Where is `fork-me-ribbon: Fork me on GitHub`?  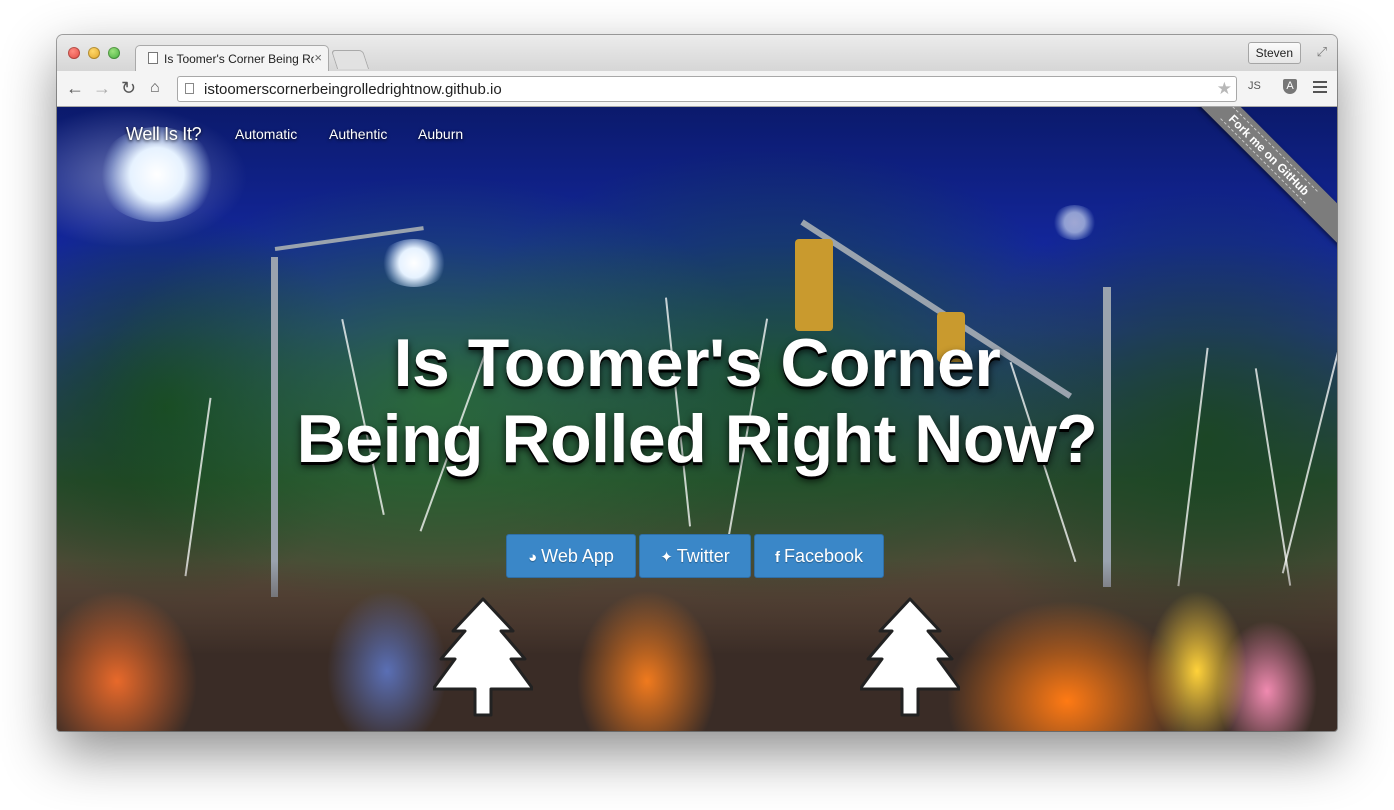
fork-me-ribbon: Fork me on GitHub is located at coordinates (1255, 178).